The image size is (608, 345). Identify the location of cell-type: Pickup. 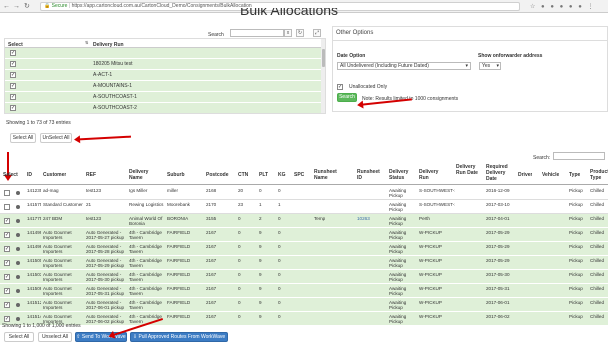
(576, 302).